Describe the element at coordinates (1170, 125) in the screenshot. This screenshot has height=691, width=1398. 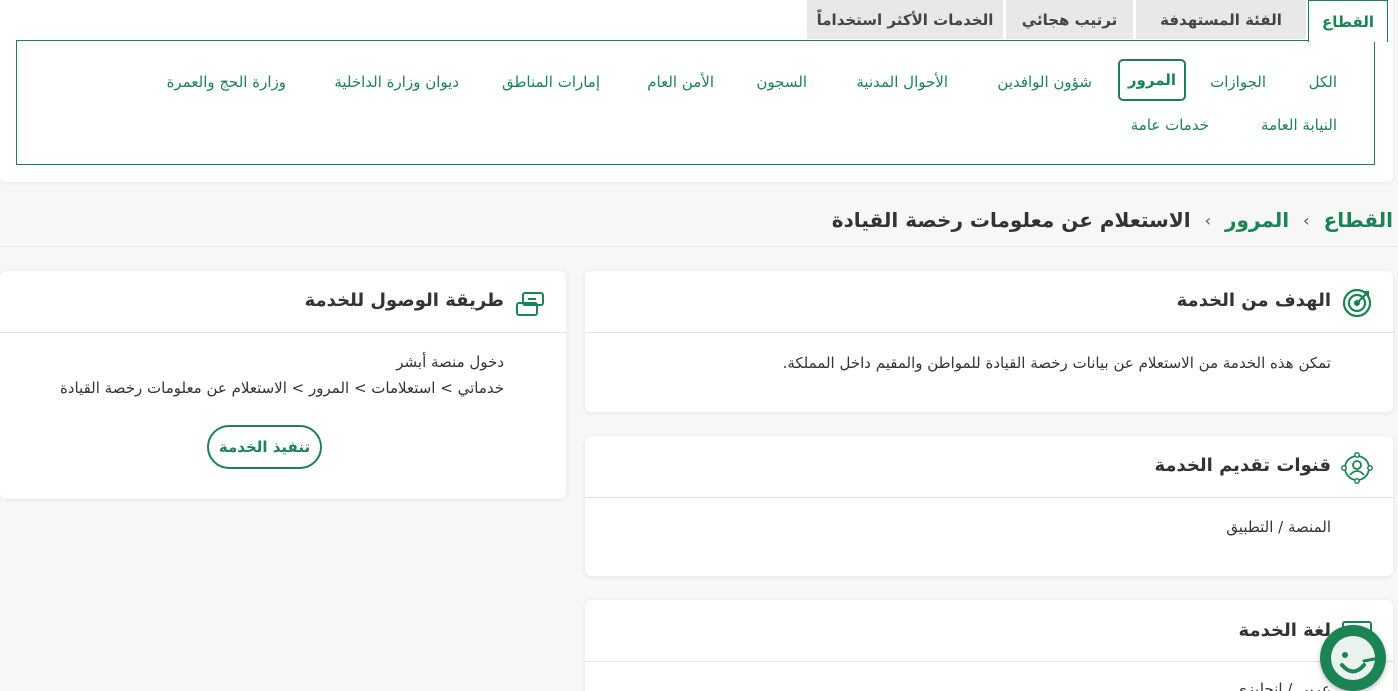
I see `sector-chip-general-services: خدمات عامة` at that location.